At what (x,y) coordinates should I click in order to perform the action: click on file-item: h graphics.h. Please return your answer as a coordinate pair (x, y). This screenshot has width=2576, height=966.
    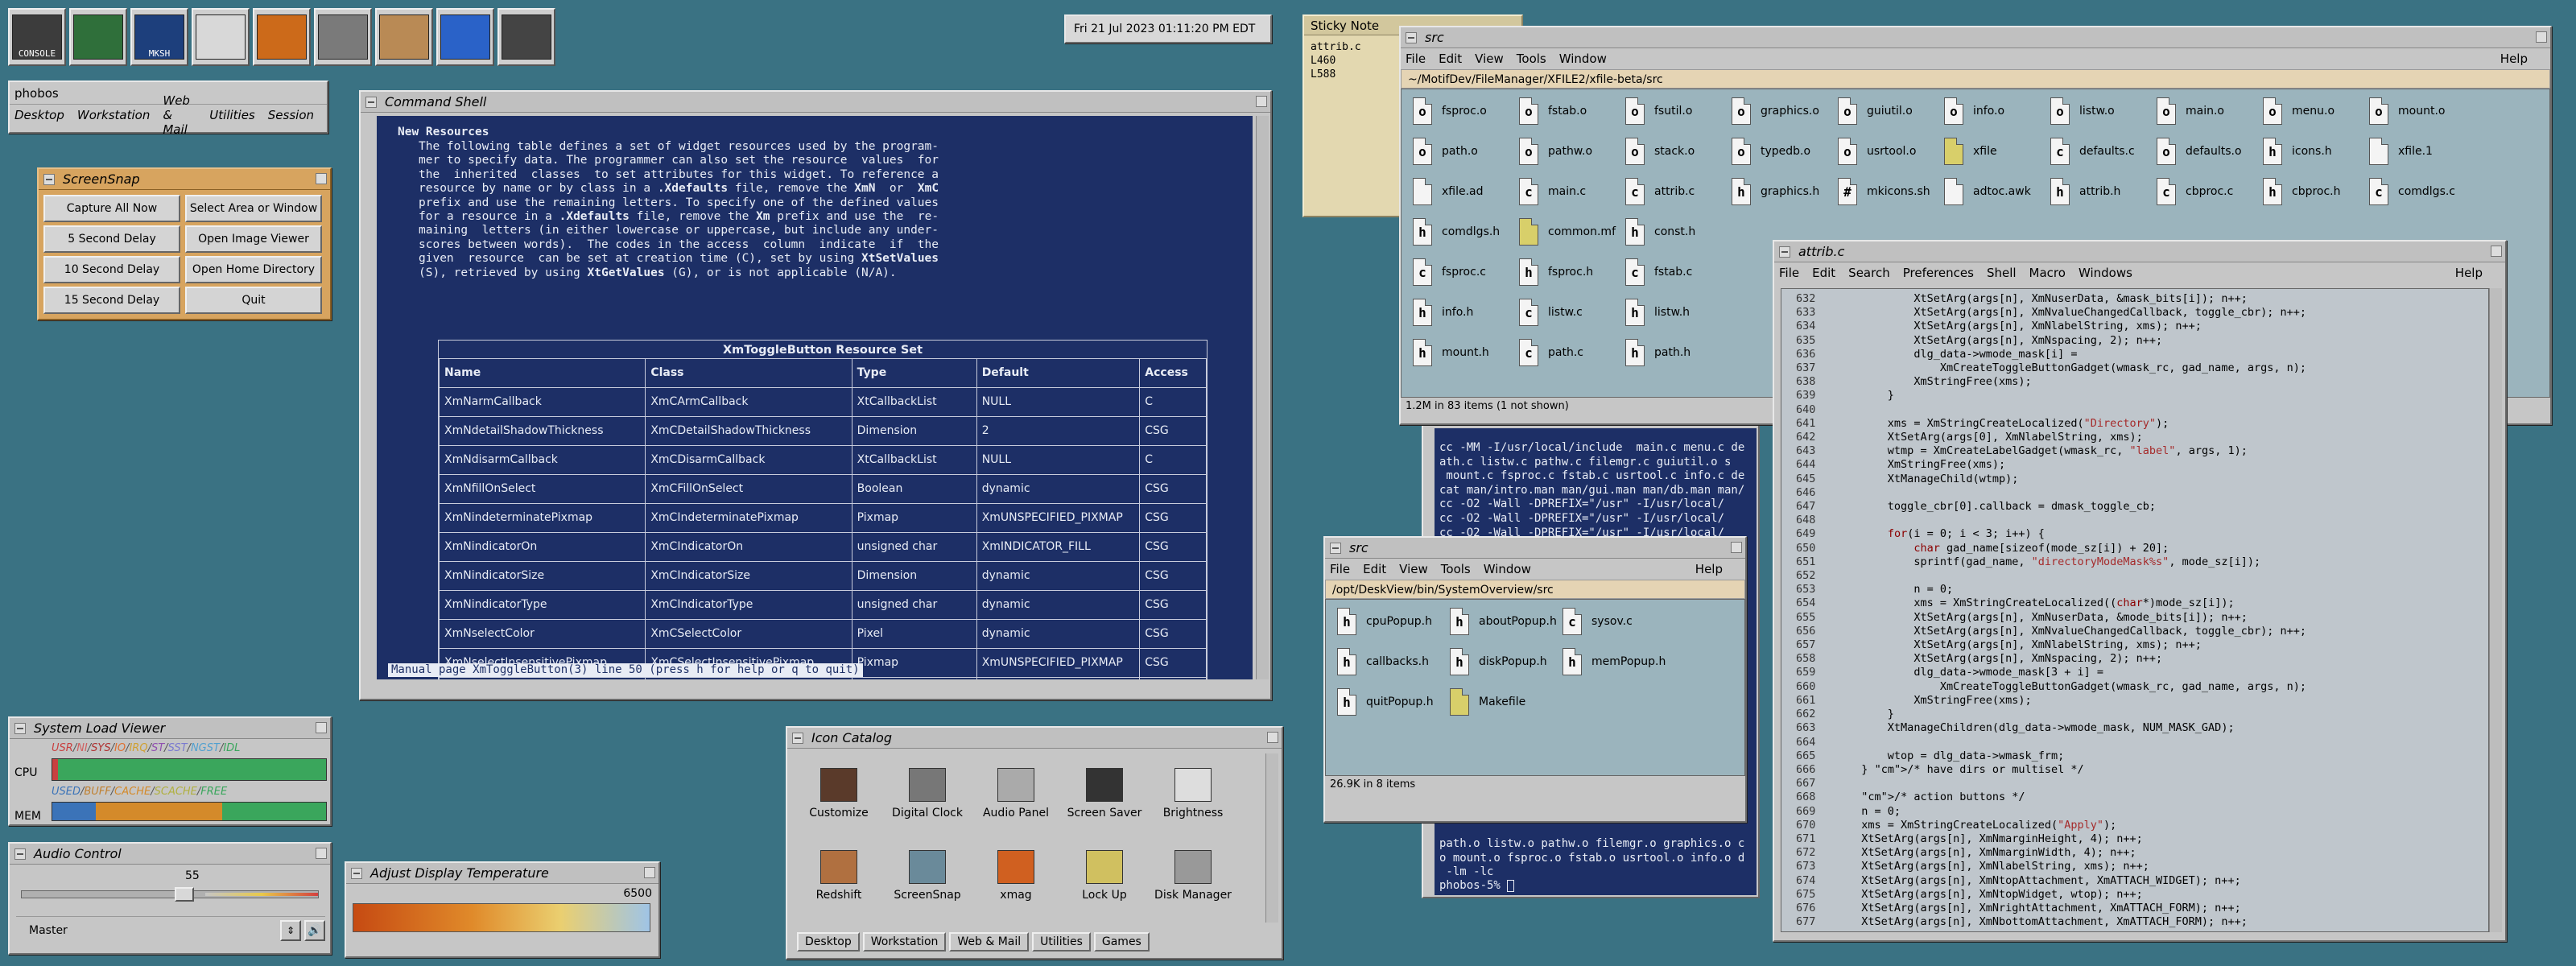
    Looking at the image, I should click on (1775, 191).